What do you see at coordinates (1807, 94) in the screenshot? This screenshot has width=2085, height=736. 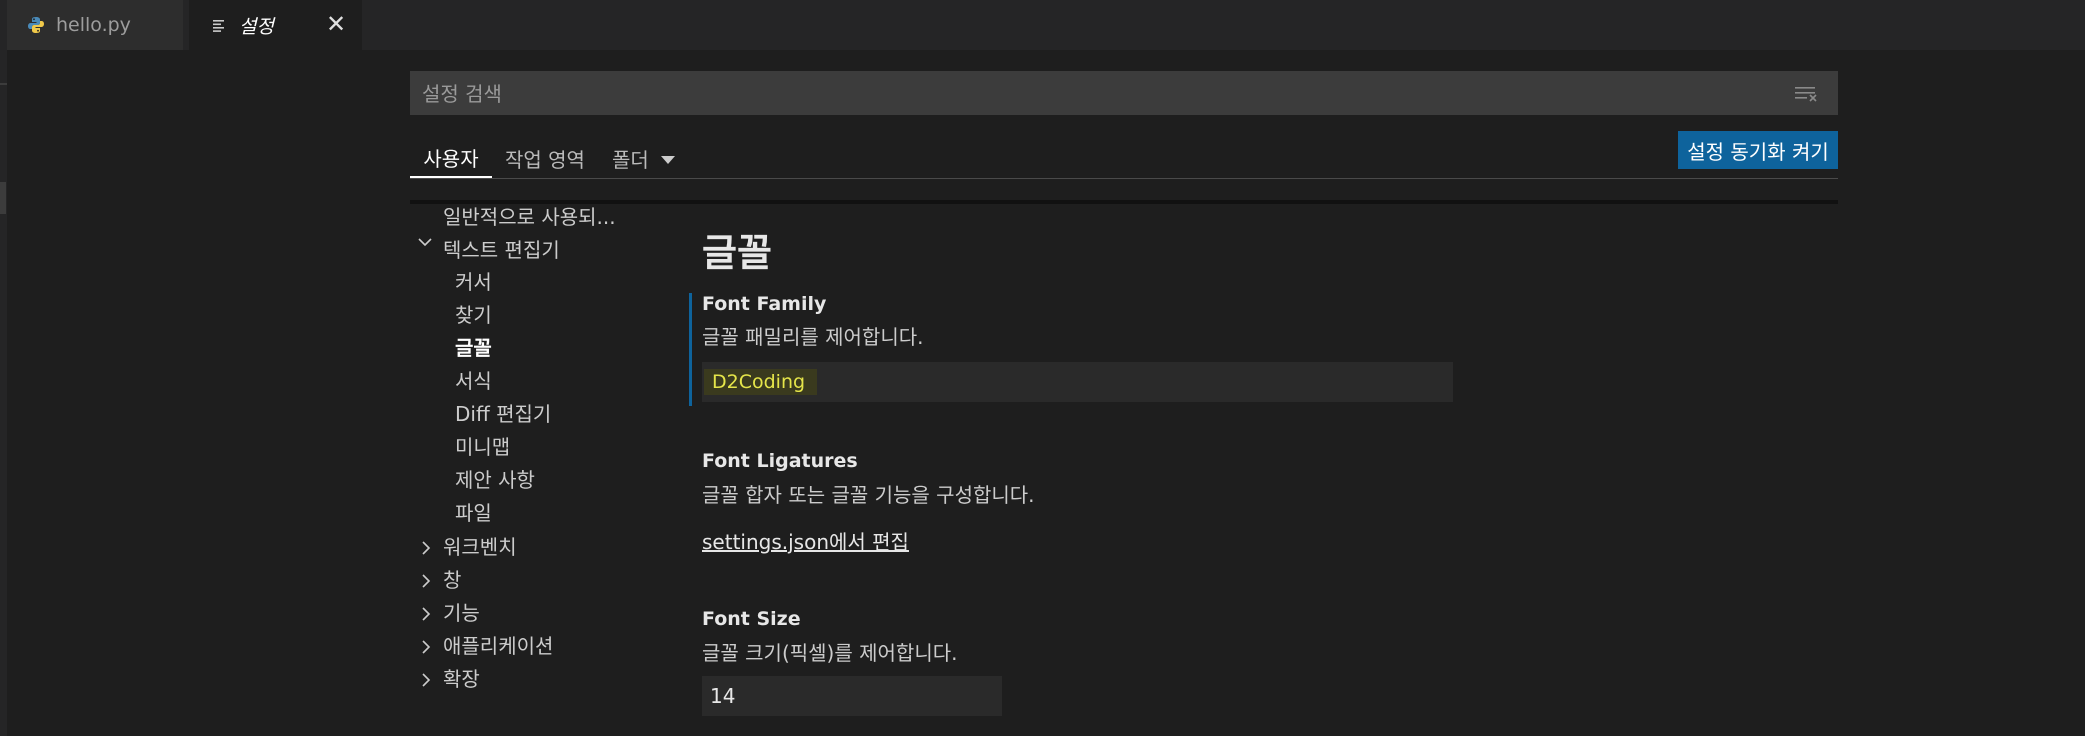 I see `clear-filter-icon` at bounding box center [1807, 94].